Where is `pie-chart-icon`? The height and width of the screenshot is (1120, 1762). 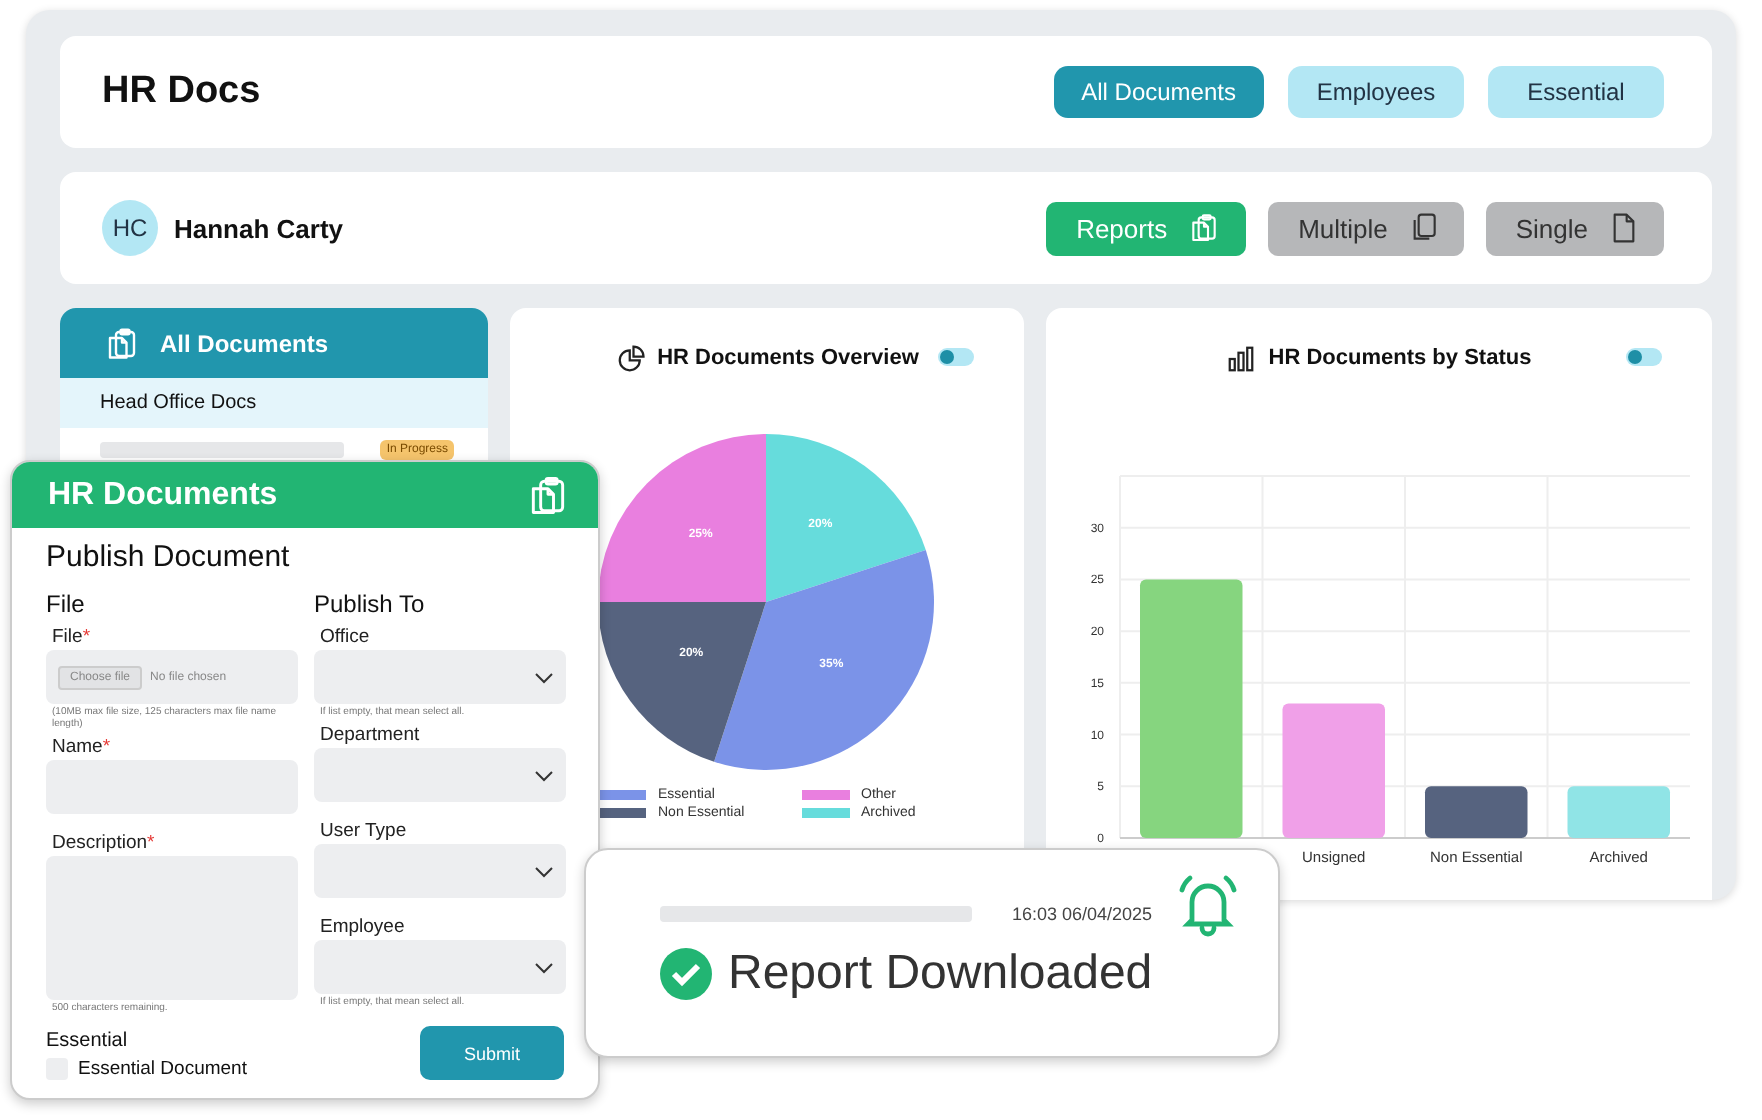 pie-chart-icon is located at coordinates (630, 358).